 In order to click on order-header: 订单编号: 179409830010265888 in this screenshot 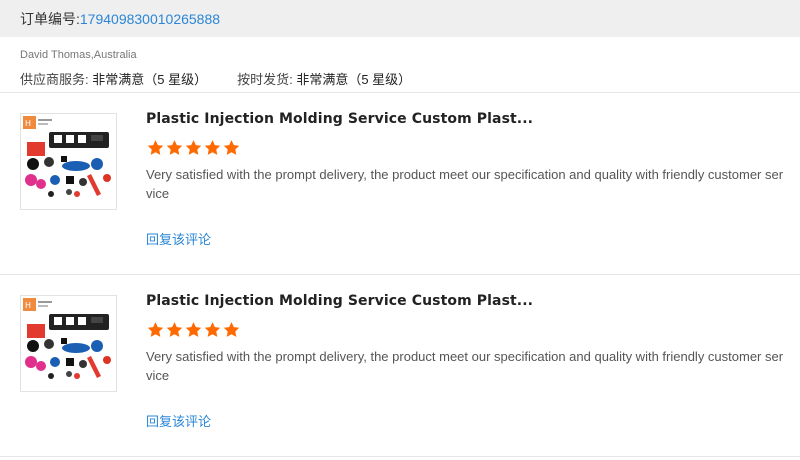, I will do `click(400, 18)`.